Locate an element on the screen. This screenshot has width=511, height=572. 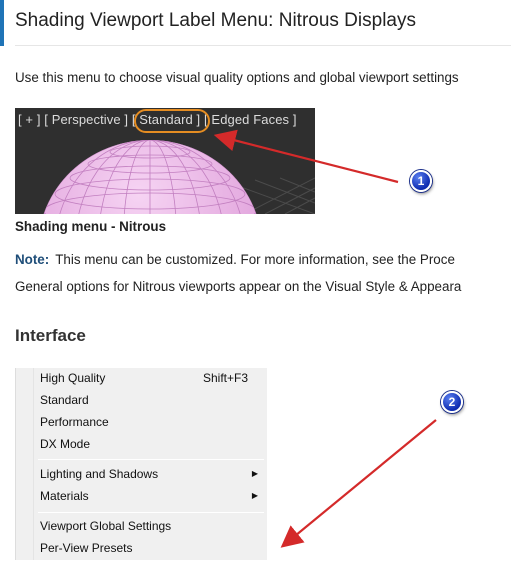
menu-item-label: High Quality is located at coordinates (73, 378).